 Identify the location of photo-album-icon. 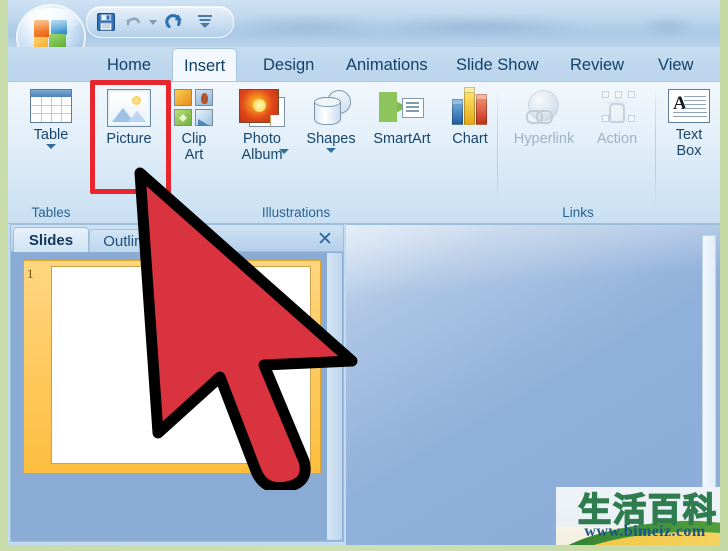
(262, 108).